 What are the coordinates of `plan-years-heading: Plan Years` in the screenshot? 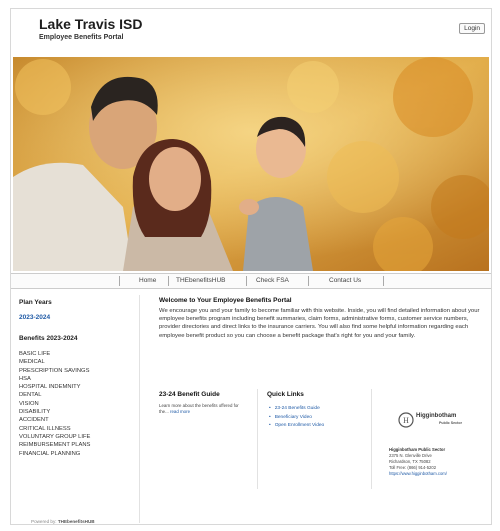 It's located at (35, 302).